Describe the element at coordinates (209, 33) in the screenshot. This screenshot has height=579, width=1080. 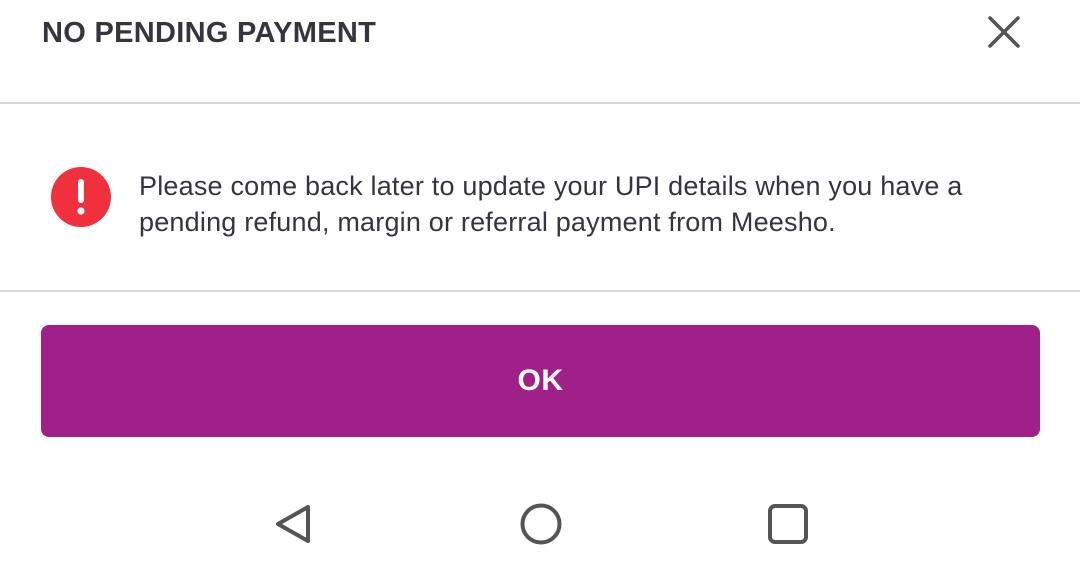
I see `dialog-title: NO PENDING PAYMENT` at that location.